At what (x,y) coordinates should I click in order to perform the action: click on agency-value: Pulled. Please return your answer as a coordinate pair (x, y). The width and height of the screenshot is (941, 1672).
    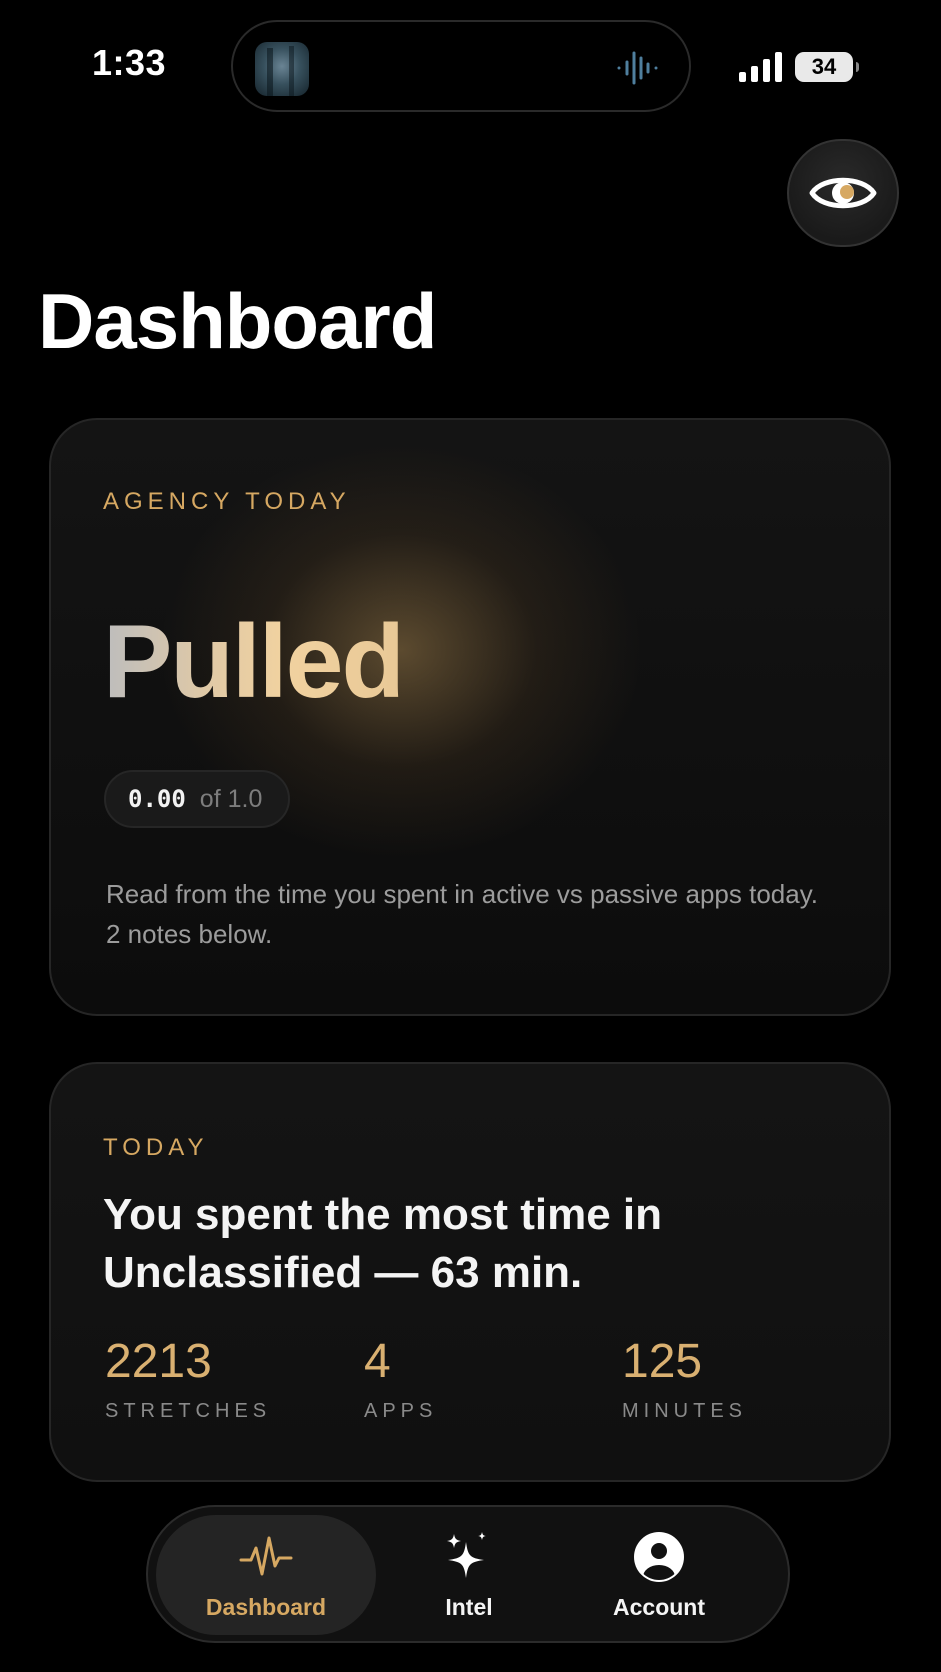
    Looking at the image, I should click on (254, 662).